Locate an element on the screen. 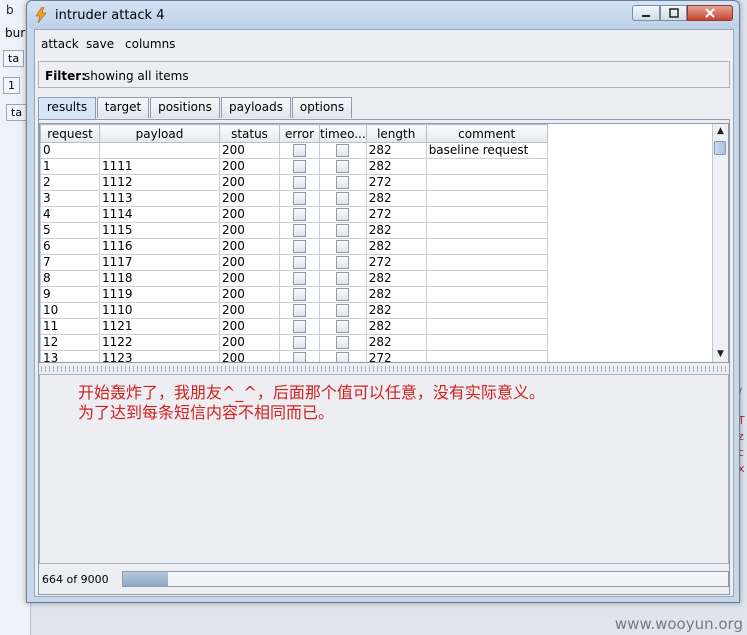  tab-positions: positions is located at coordinates (185, 107).